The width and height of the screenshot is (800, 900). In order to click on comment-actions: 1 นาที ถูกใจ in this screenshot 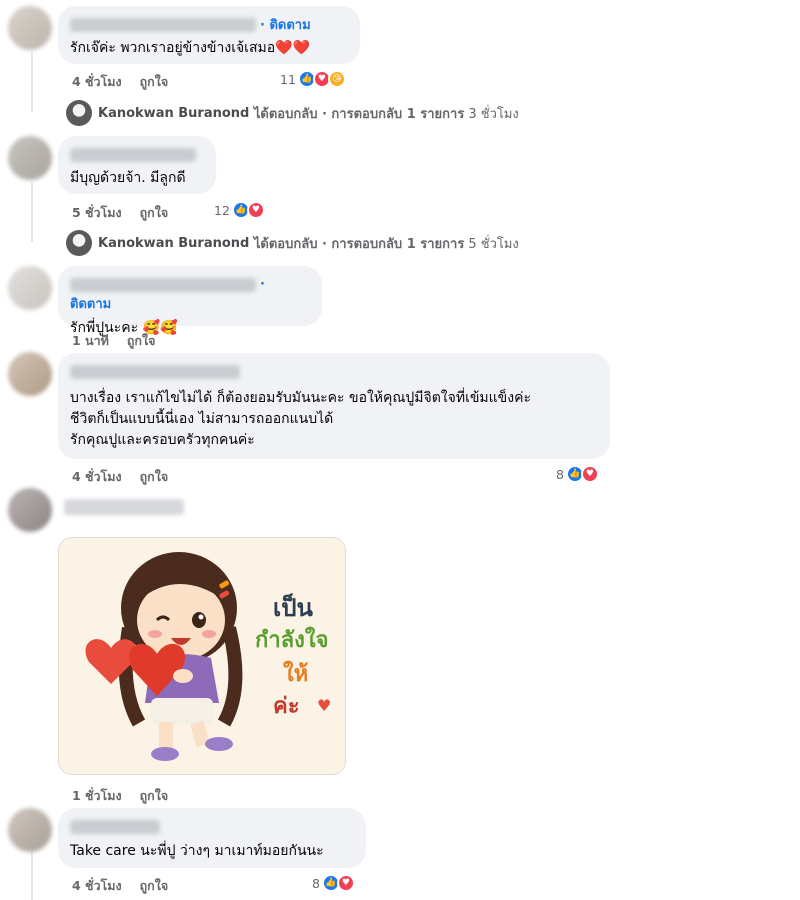, I will do `click(113, 341)`.